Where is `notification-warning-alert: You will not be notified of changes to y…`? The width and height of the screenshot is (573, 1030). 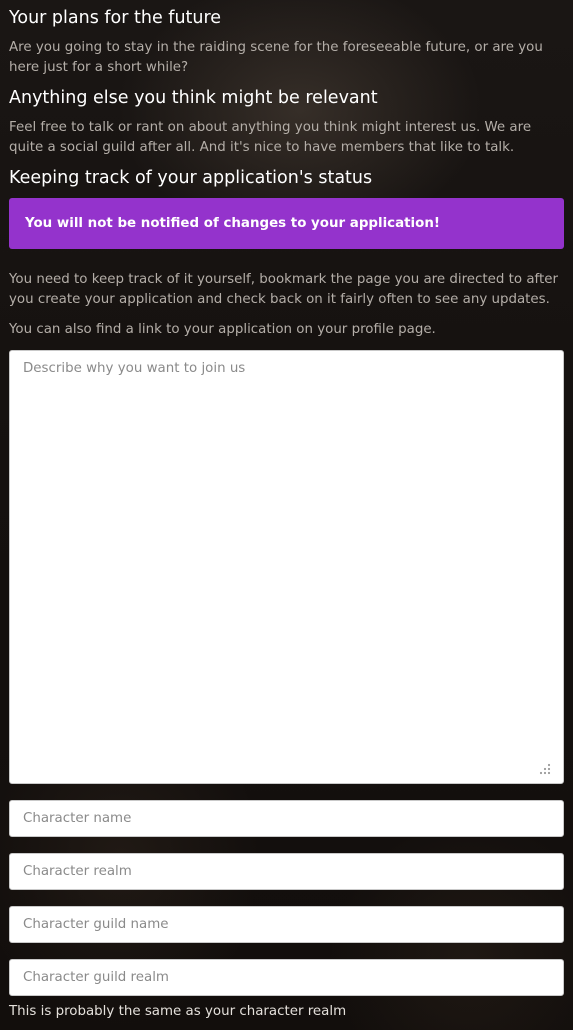
notification-warning-alert: You will not be notified of changes to y… is located at coordinates (286, 223).